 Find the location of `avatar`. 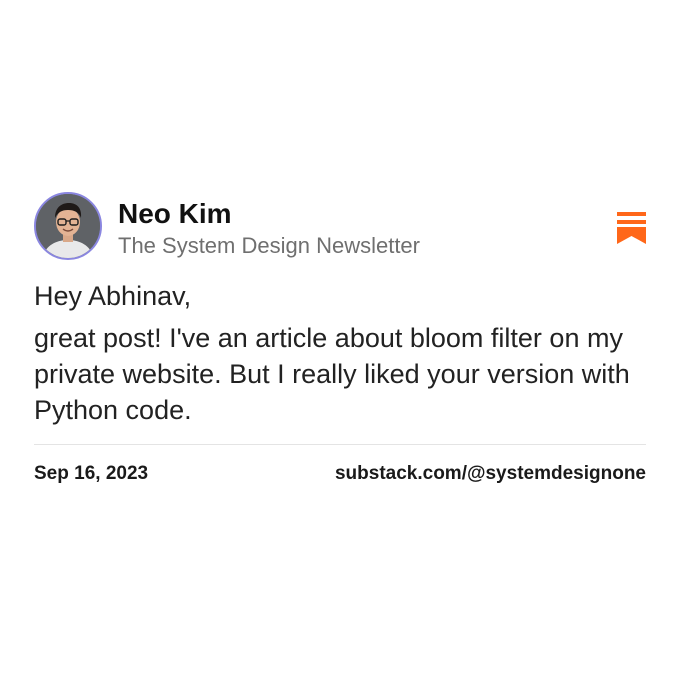

avatar is located at coordinates (68, 226).